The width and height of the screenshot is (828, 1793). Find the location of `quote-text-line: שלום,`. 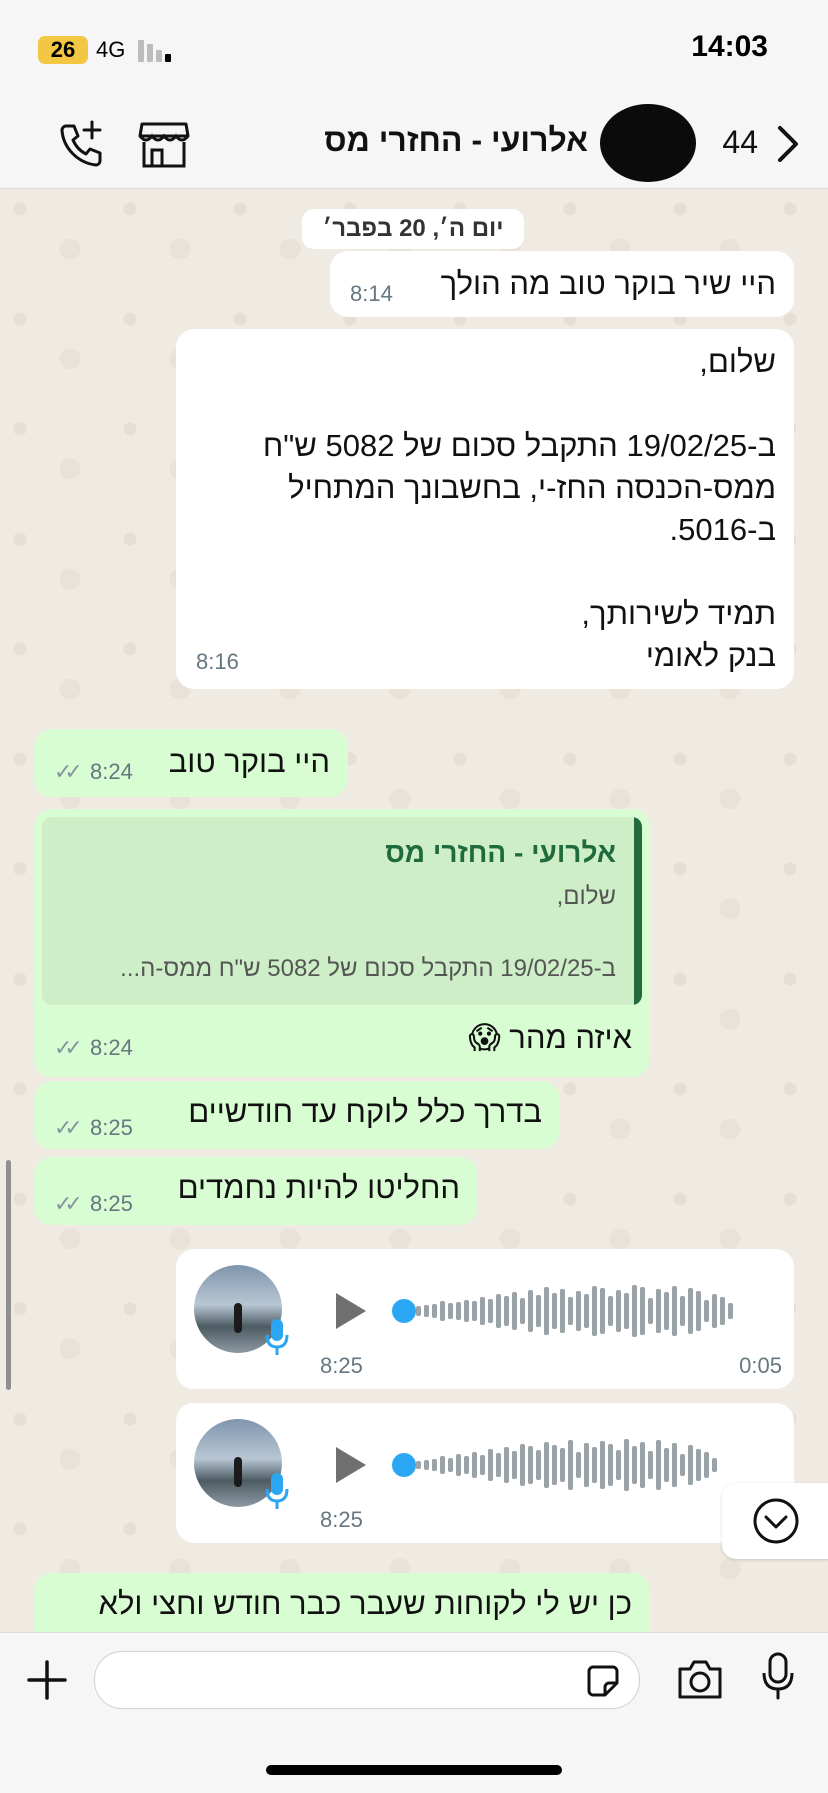

quote-text-line: שלום, is located at coordinates (586, 896).